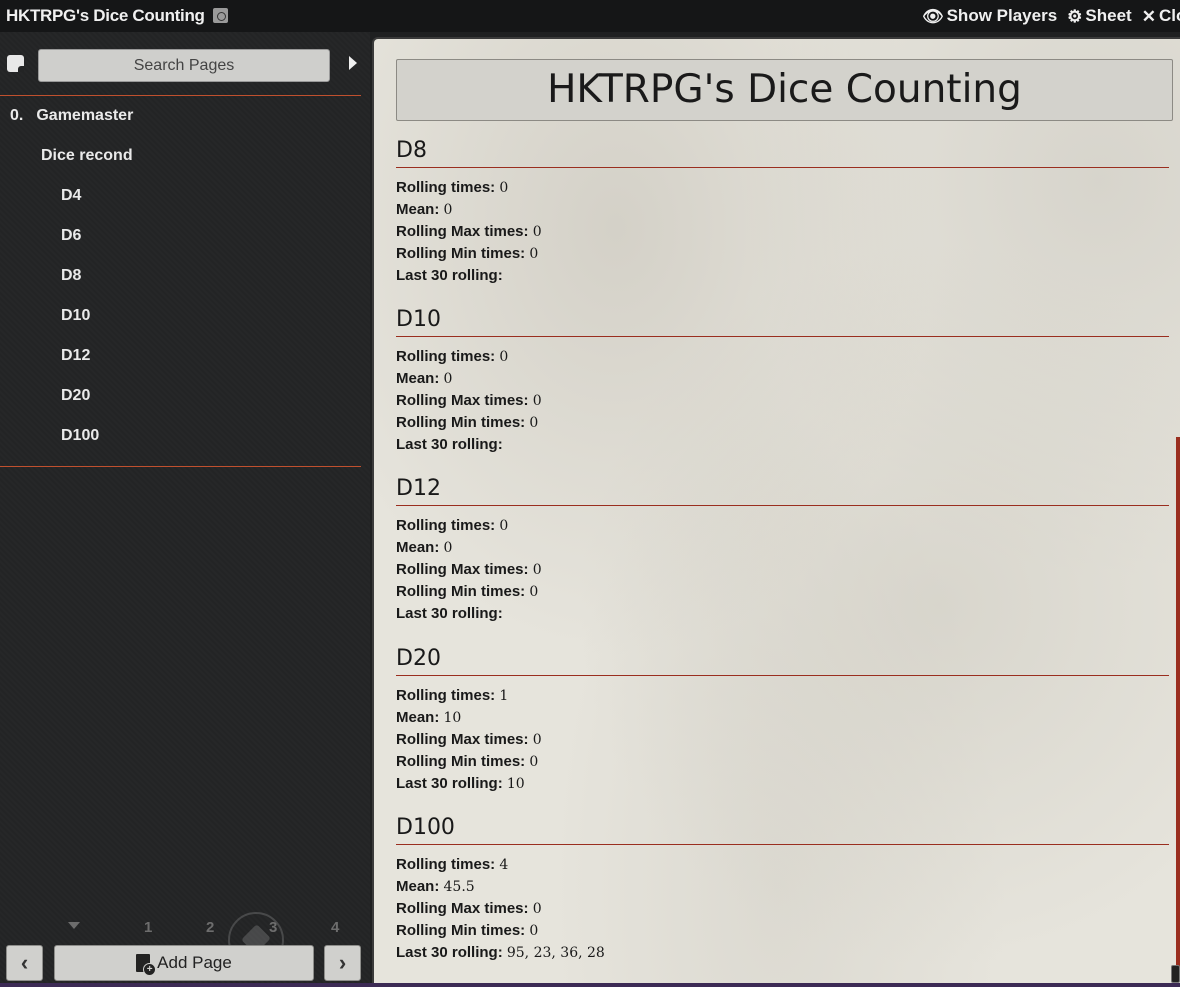 The height and width of the screenshot is (987, 1180). I want to click on page-title: HKTRPG's Dice Counting, so click(784, 90).